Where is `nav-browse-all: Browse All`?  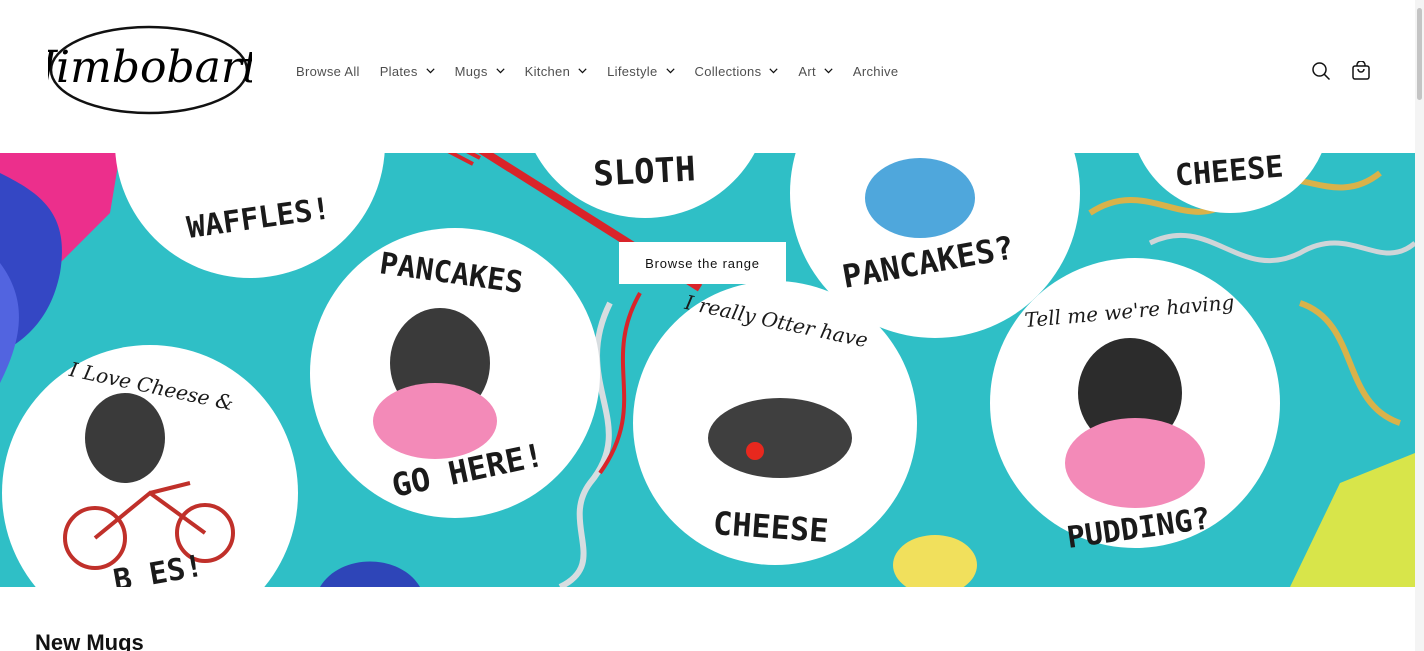
nav-browse-all: Browse All is located at coordinates (328, 71).